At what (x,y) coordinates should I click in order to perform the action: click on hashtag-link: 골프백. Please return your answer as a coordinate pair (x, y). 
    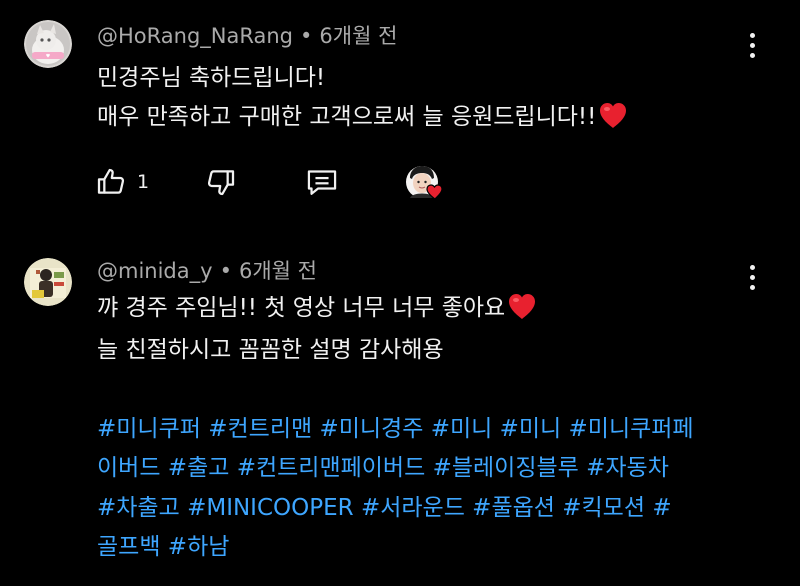
    Looking at the image, I should click on (128, 547).